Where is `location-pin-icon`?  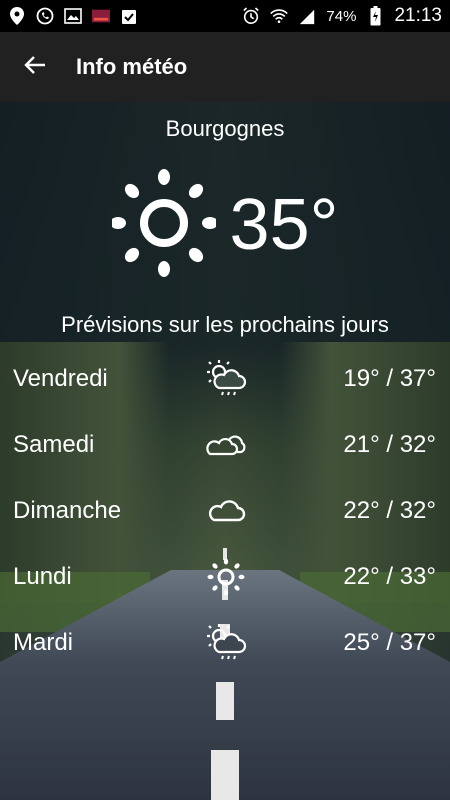 location-pin-icon is located at coordinates (17, 16).